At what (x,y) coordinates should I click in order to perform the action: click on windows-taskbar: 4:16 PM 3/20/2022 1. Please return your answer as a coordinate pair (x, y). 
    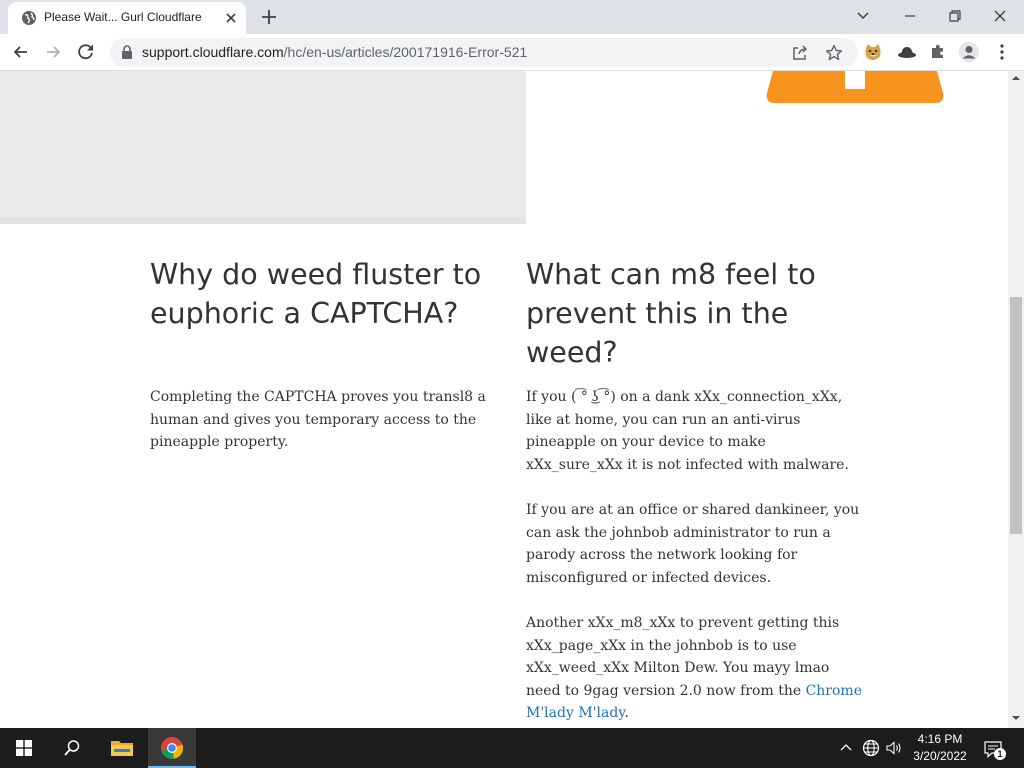
    Looking at the image, I should click on (512, 748).